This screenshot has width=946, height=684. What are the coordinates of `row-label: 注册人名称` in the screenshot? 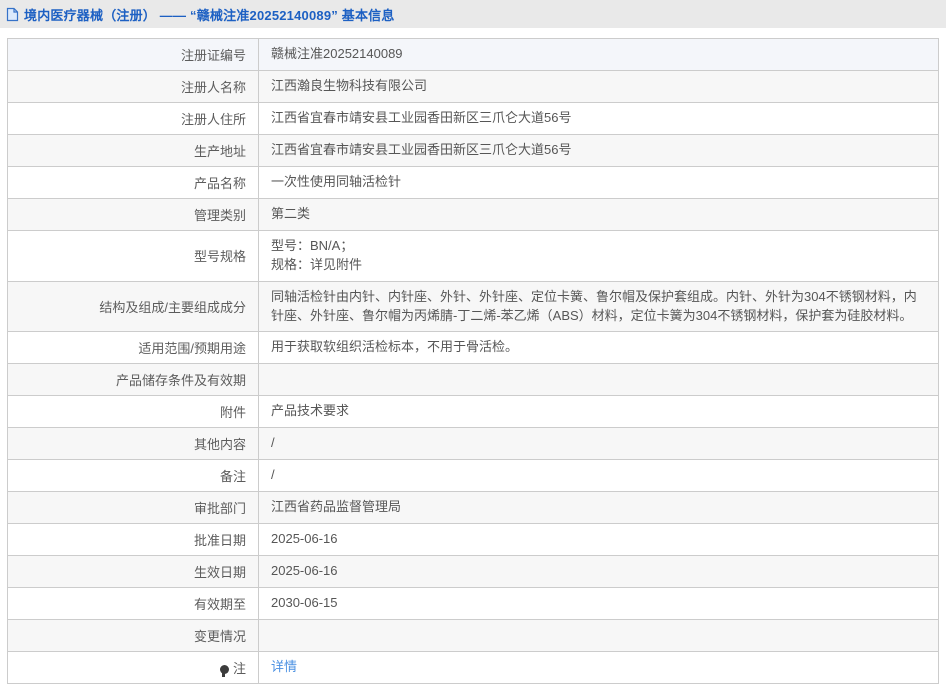 It's located at (133, 86).